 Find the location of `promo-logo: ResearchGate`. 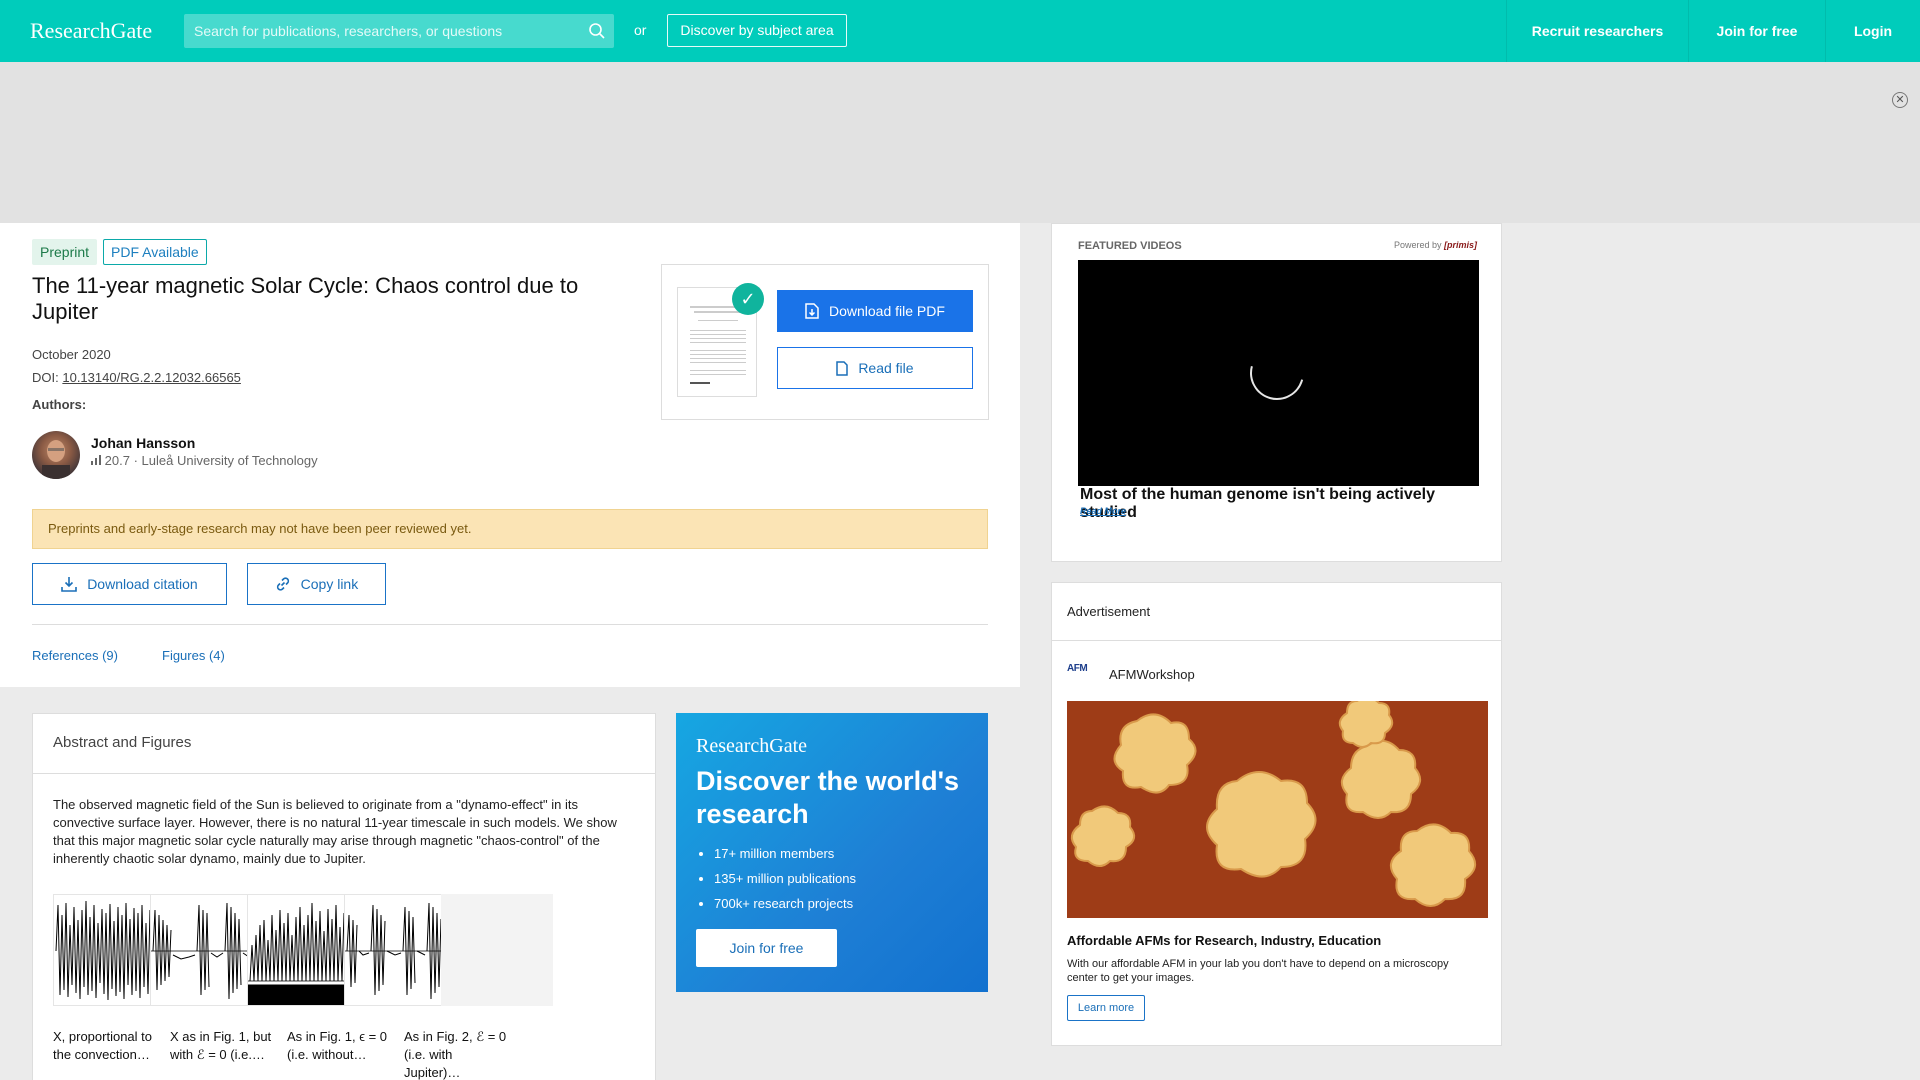

promo-logo: ResearchGate is located at coordinates (752, 746).